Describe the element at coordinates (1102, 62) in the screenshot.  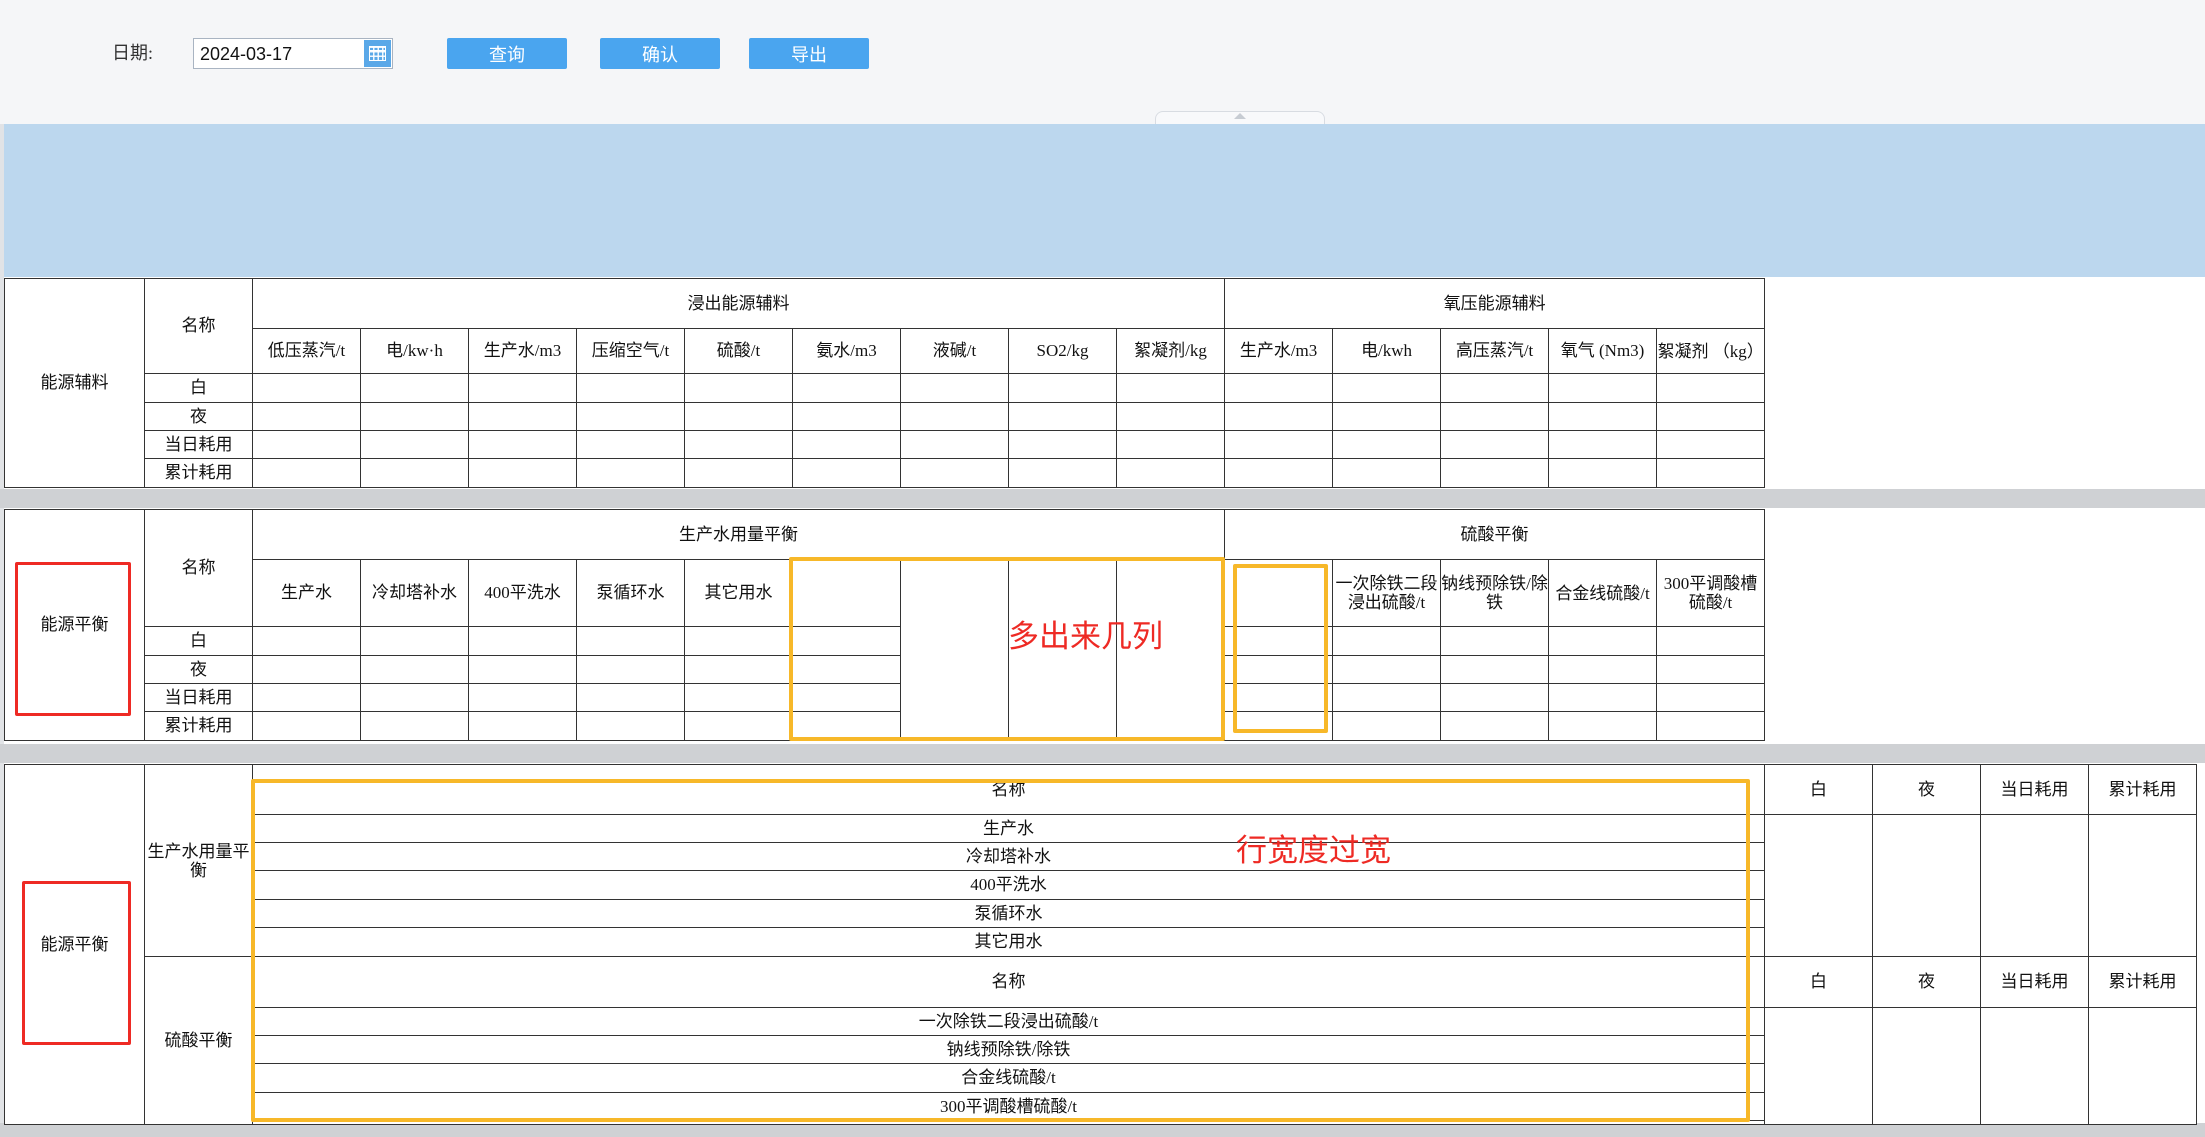
I see `query-toolbar: 日期: 2024-03-17 查询 确认 导出` at that location.